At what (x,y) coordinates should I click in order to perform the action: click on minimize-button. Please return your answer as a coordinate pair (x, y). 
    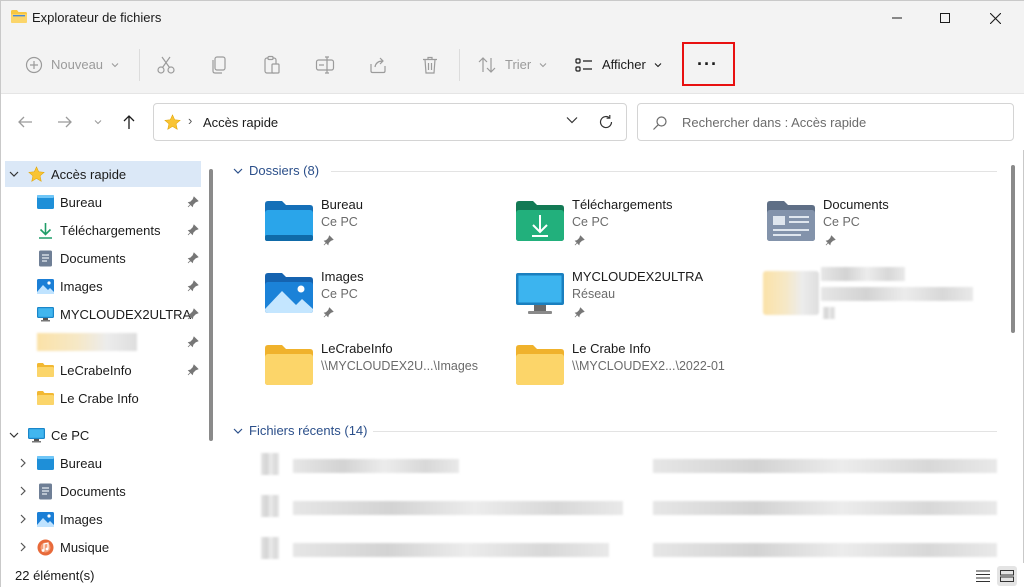
    Looking at the image, I should click on (897, 18).